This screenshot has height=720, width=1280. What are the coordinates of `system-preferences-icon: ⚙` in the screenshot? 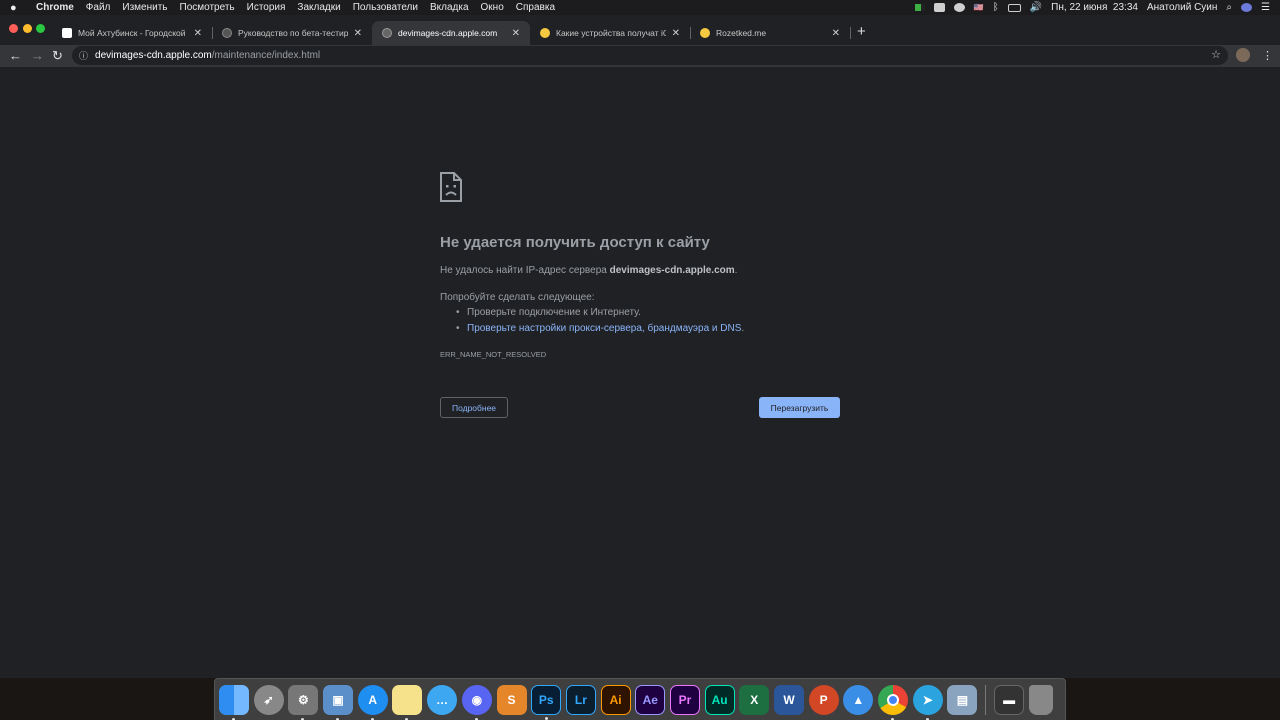 It's located at (303, 702).